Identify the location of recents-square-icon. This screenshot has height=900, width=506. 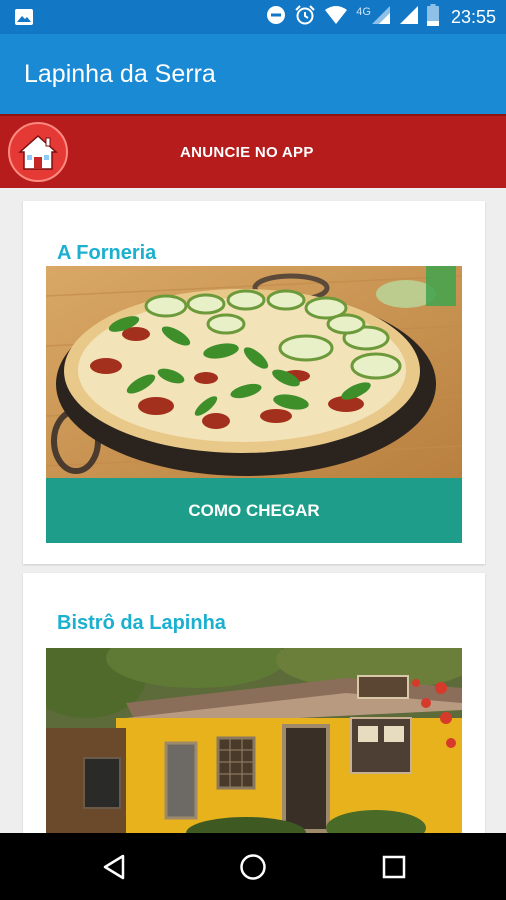
(394, 867).